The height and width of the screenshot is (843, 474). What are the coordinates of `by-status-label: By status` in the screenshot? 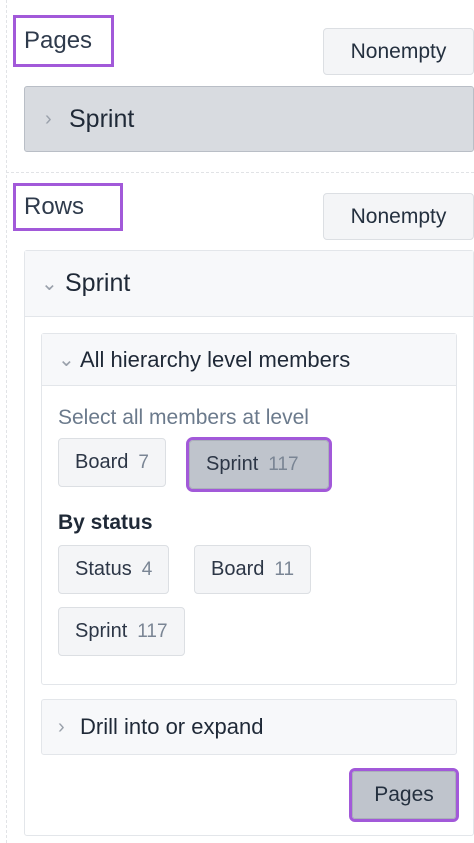 It's located at (105, 522).